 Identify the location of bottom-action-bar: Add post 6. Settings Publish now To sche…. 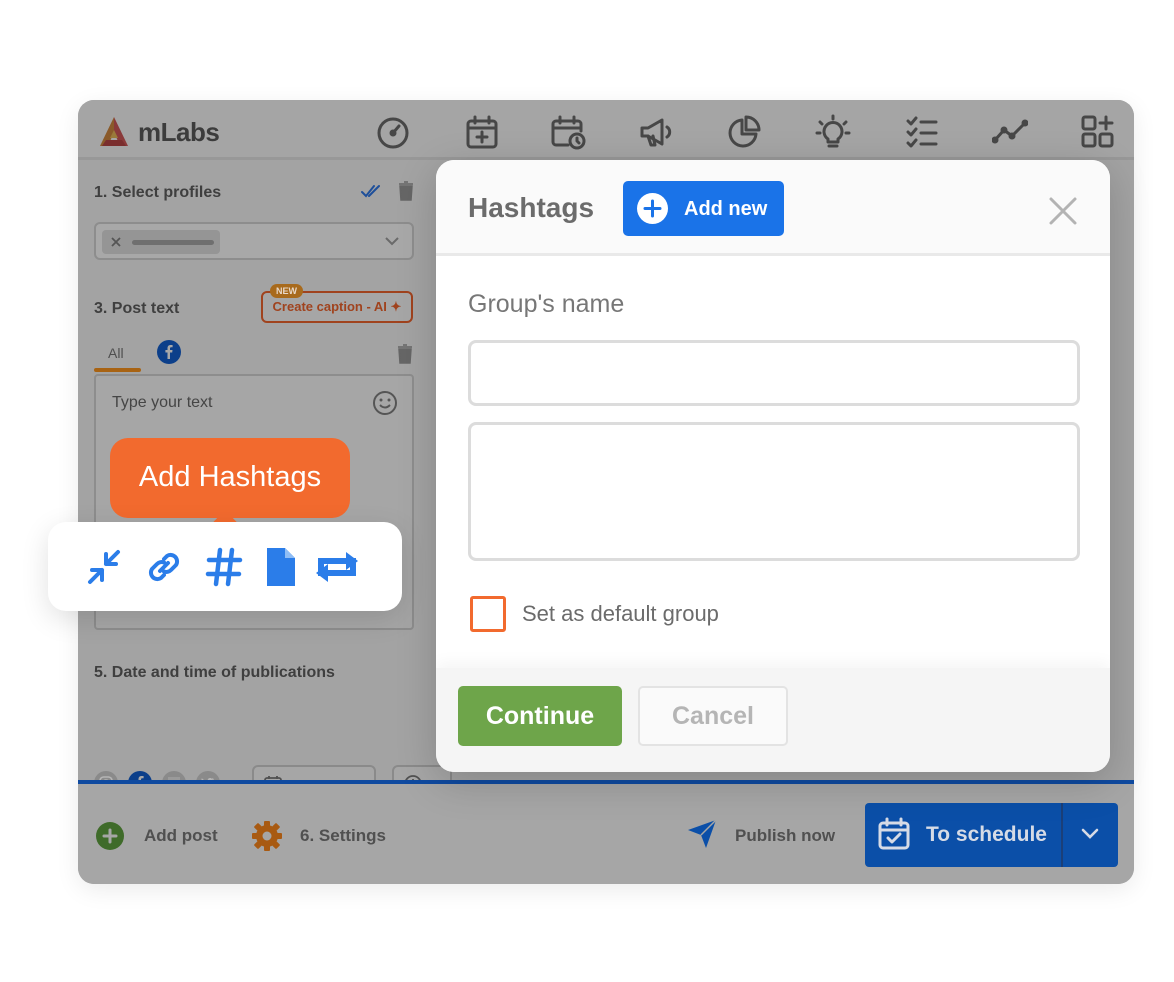
(606, 832).